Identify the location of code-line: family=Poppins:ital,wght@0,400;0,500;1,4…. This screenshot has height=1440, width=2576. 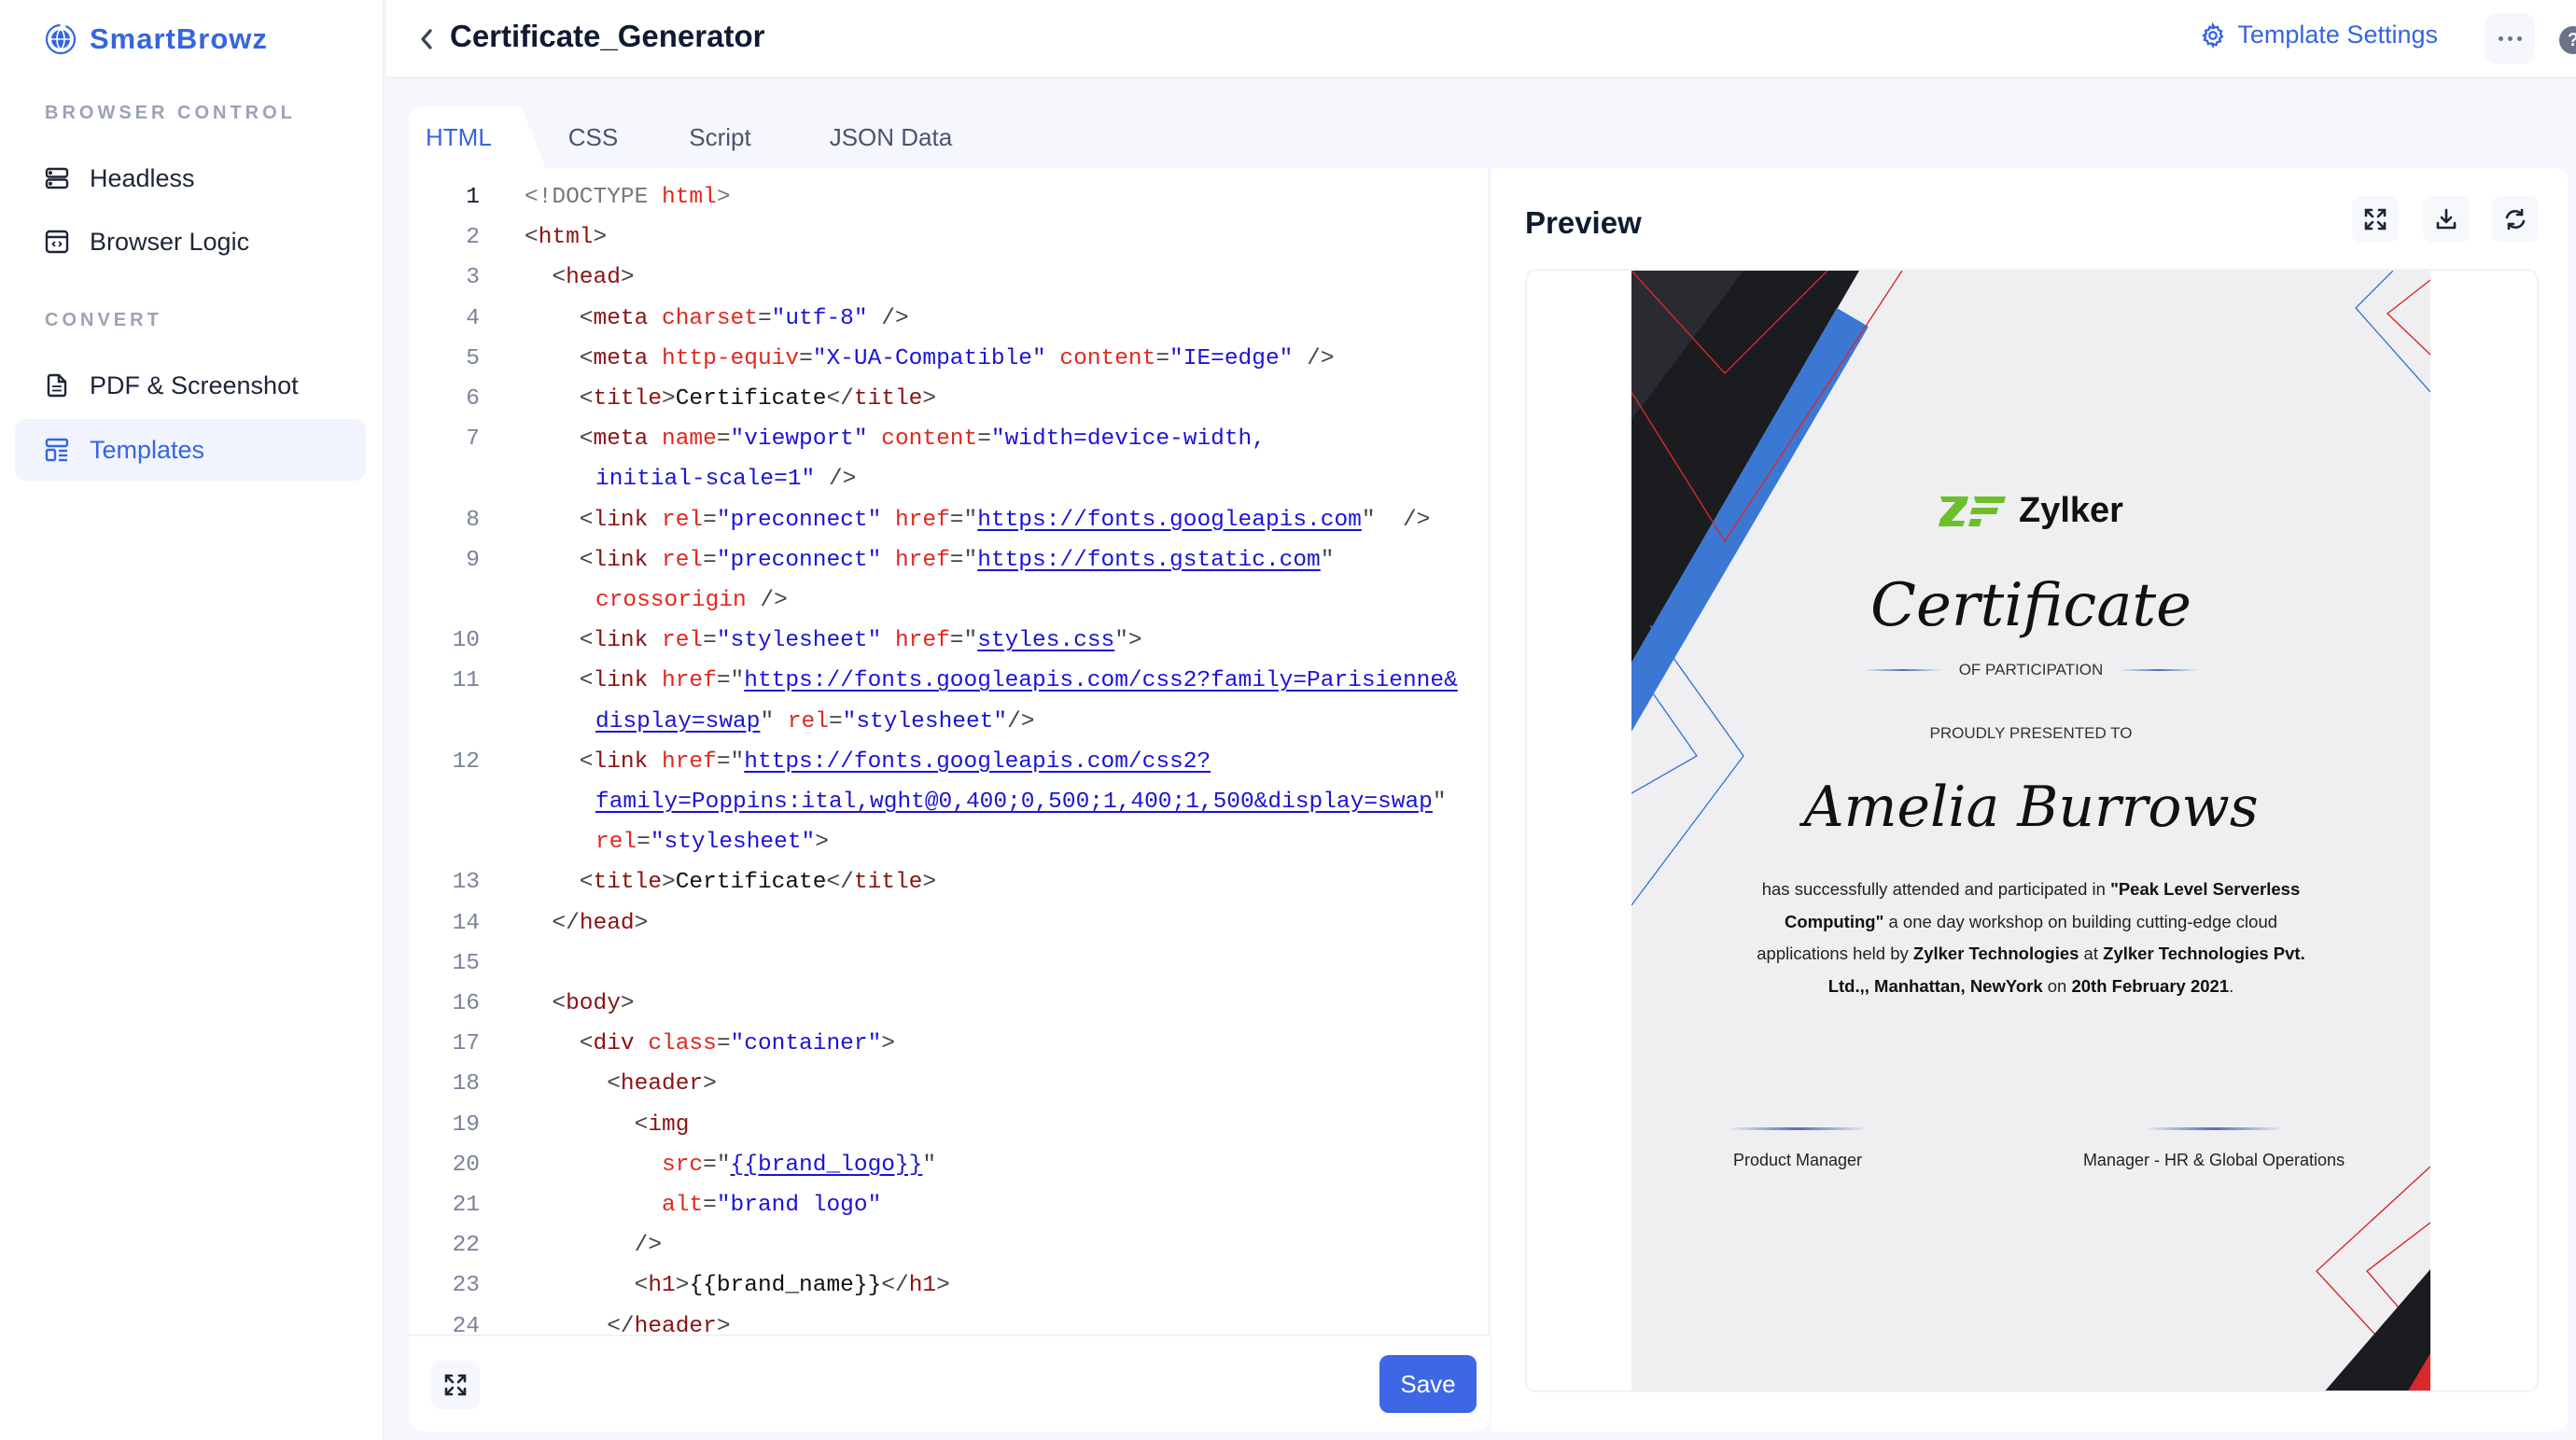
(948, 802).